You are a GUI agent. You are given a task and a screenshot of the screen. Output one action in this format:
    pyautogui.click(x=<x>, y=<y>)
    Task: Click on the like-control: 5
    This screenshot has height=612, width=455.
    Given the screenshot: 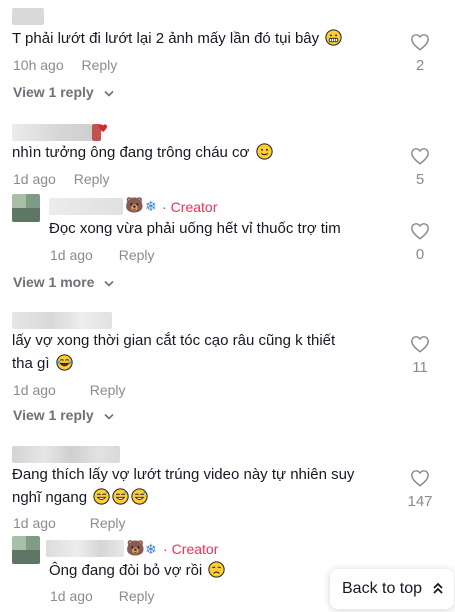 What is the action you would take?
    pyautogui.click(x=420, y=167)
    